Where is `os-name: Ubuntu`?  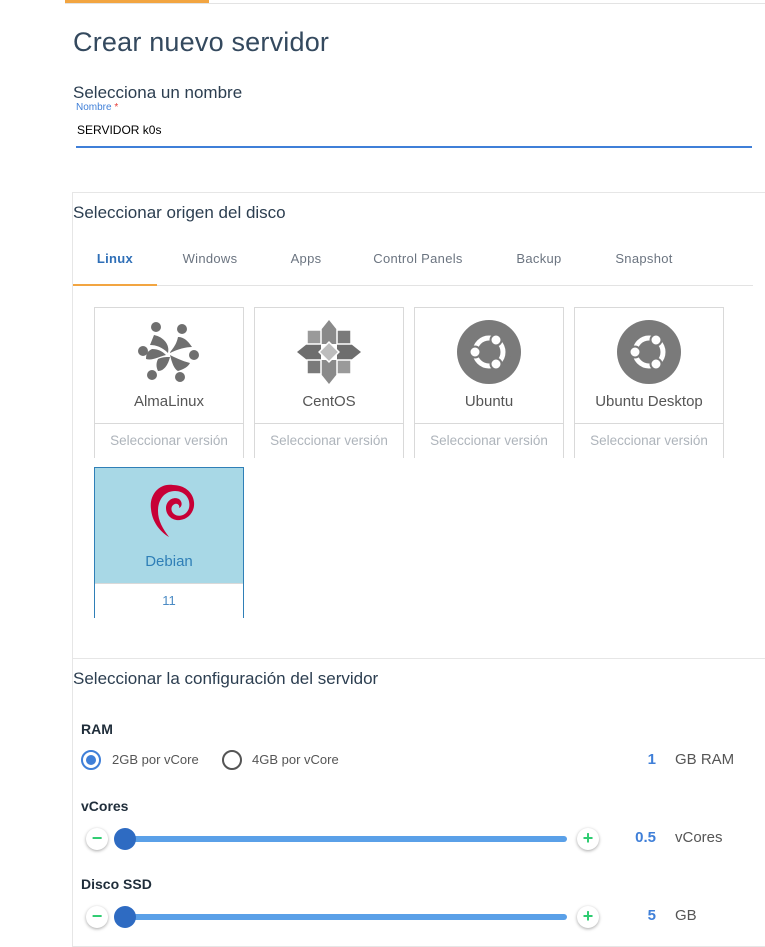 os-name: Ubuntu is located at coordinates (489, 401).